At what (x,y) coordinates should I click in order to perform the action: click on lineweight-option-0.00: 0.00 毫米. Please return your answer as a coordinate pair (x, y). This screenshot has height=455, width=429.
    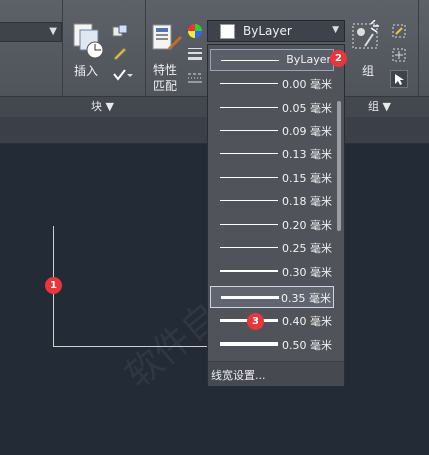
    Looking at the image, I should click on (272, 84).